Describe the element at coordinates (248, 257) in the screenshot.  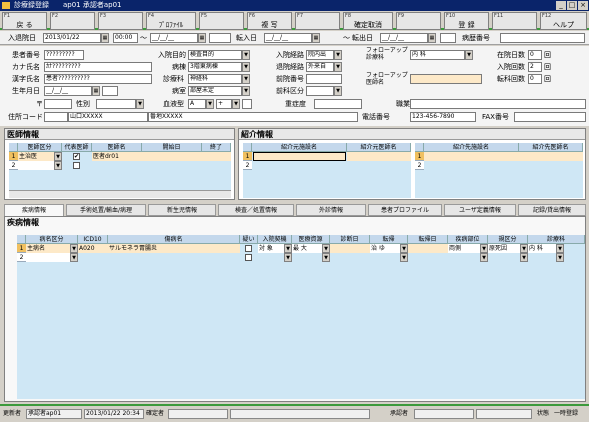
I see `suspected-checkbox` at that location.